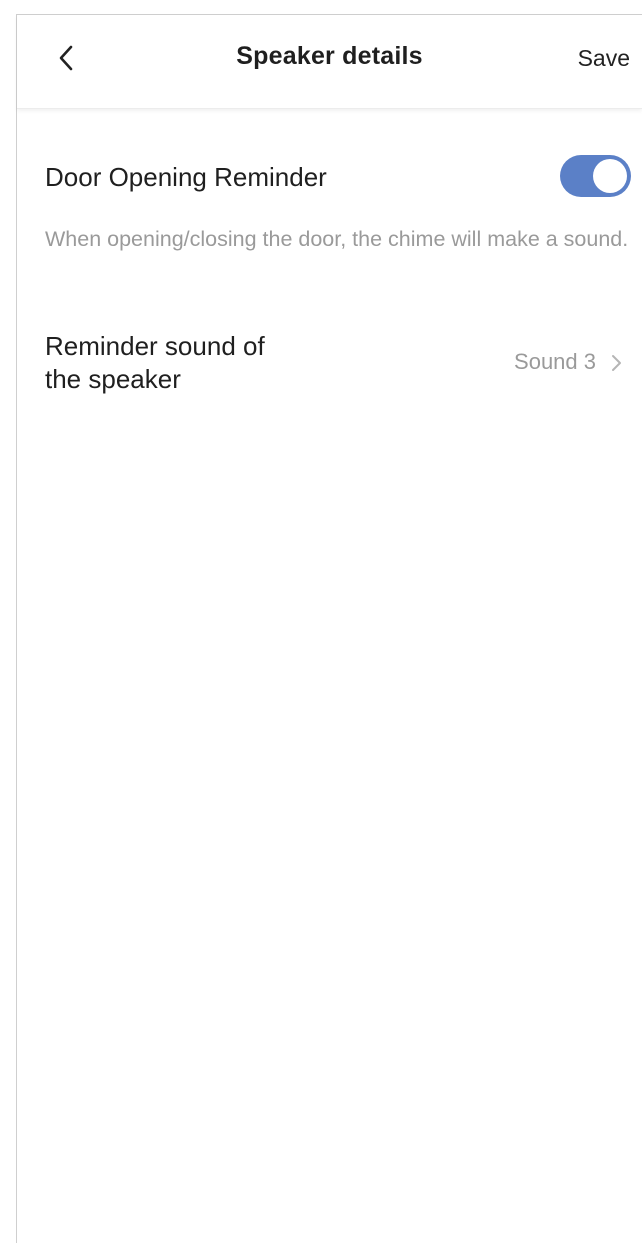 The height and width of the screenshot is (1243, 642). I want to click on reminder-sound-label-line1: Reminder sound of, so click(155, 346).